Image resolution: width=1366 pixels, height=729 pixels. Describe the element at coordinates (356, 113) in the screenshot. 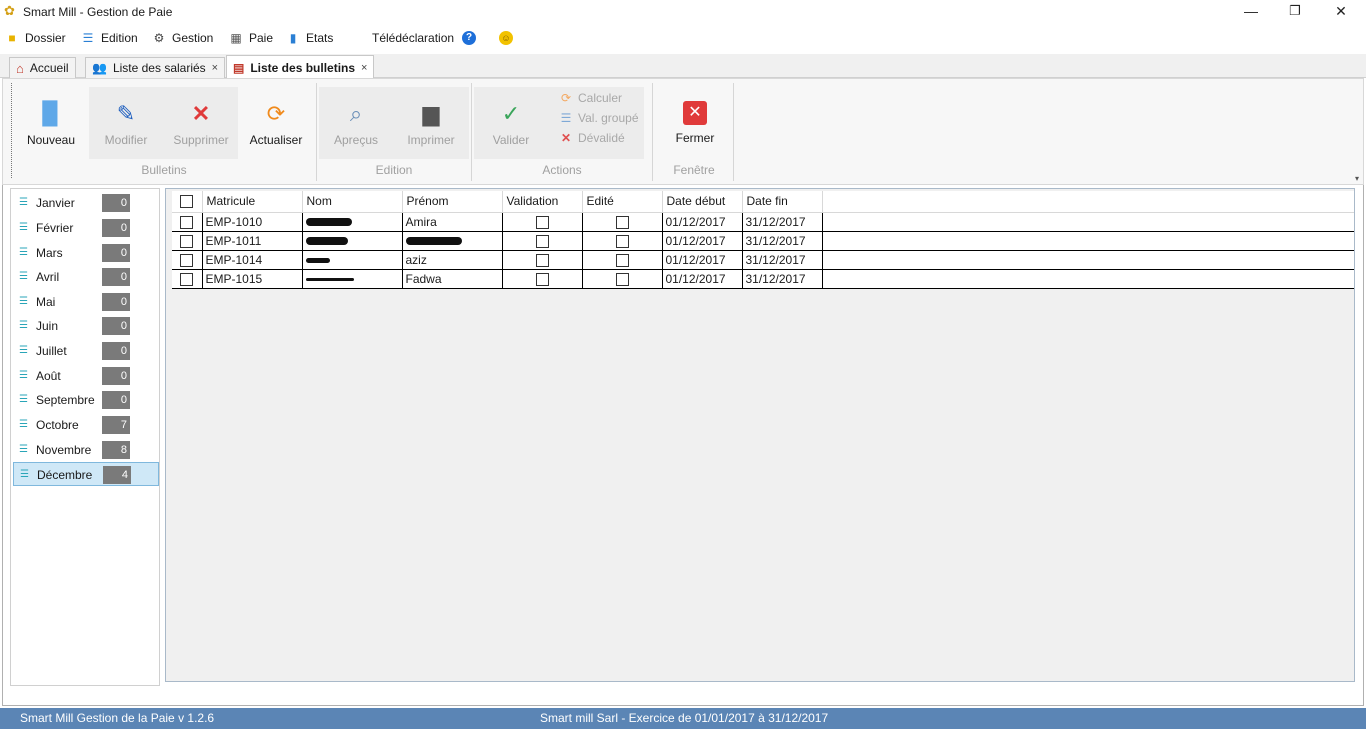

I see `preview-icon: ⌕` at that location.